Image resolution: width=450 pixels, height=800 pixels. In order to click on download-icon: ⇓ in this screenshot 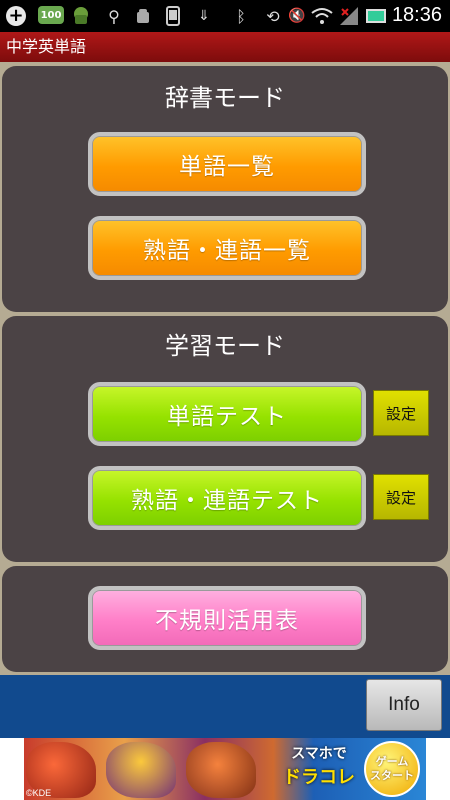, I will do `click(204, 16)`.